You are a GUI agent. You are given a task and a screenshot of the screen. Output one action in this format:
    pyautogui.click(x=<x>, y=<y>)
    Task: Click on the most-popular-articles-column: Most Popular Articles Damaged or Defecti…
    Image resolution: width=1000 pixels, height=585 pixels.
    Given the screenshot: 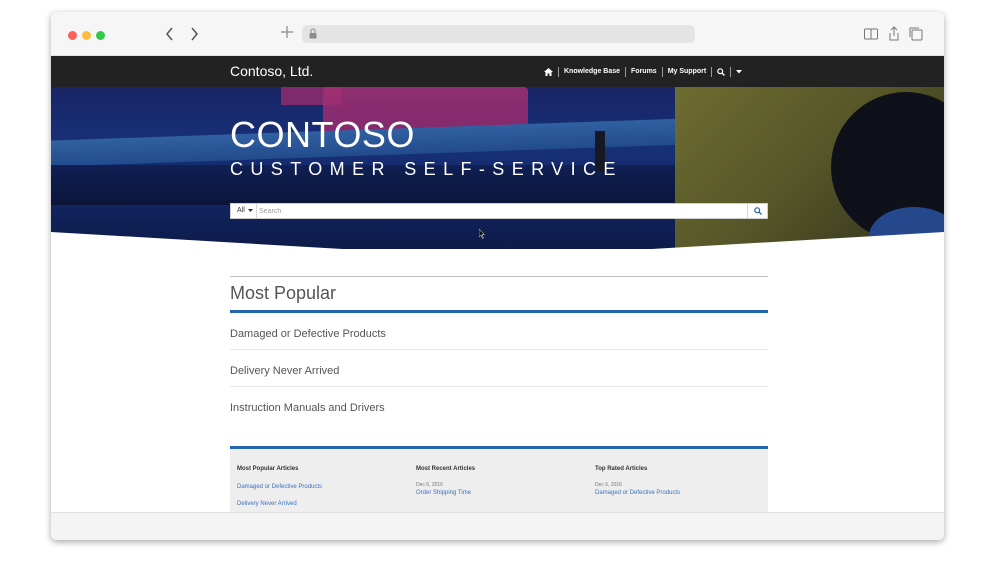 What is the action you would take?
    pyautogui.click(x=322, y=492)
    